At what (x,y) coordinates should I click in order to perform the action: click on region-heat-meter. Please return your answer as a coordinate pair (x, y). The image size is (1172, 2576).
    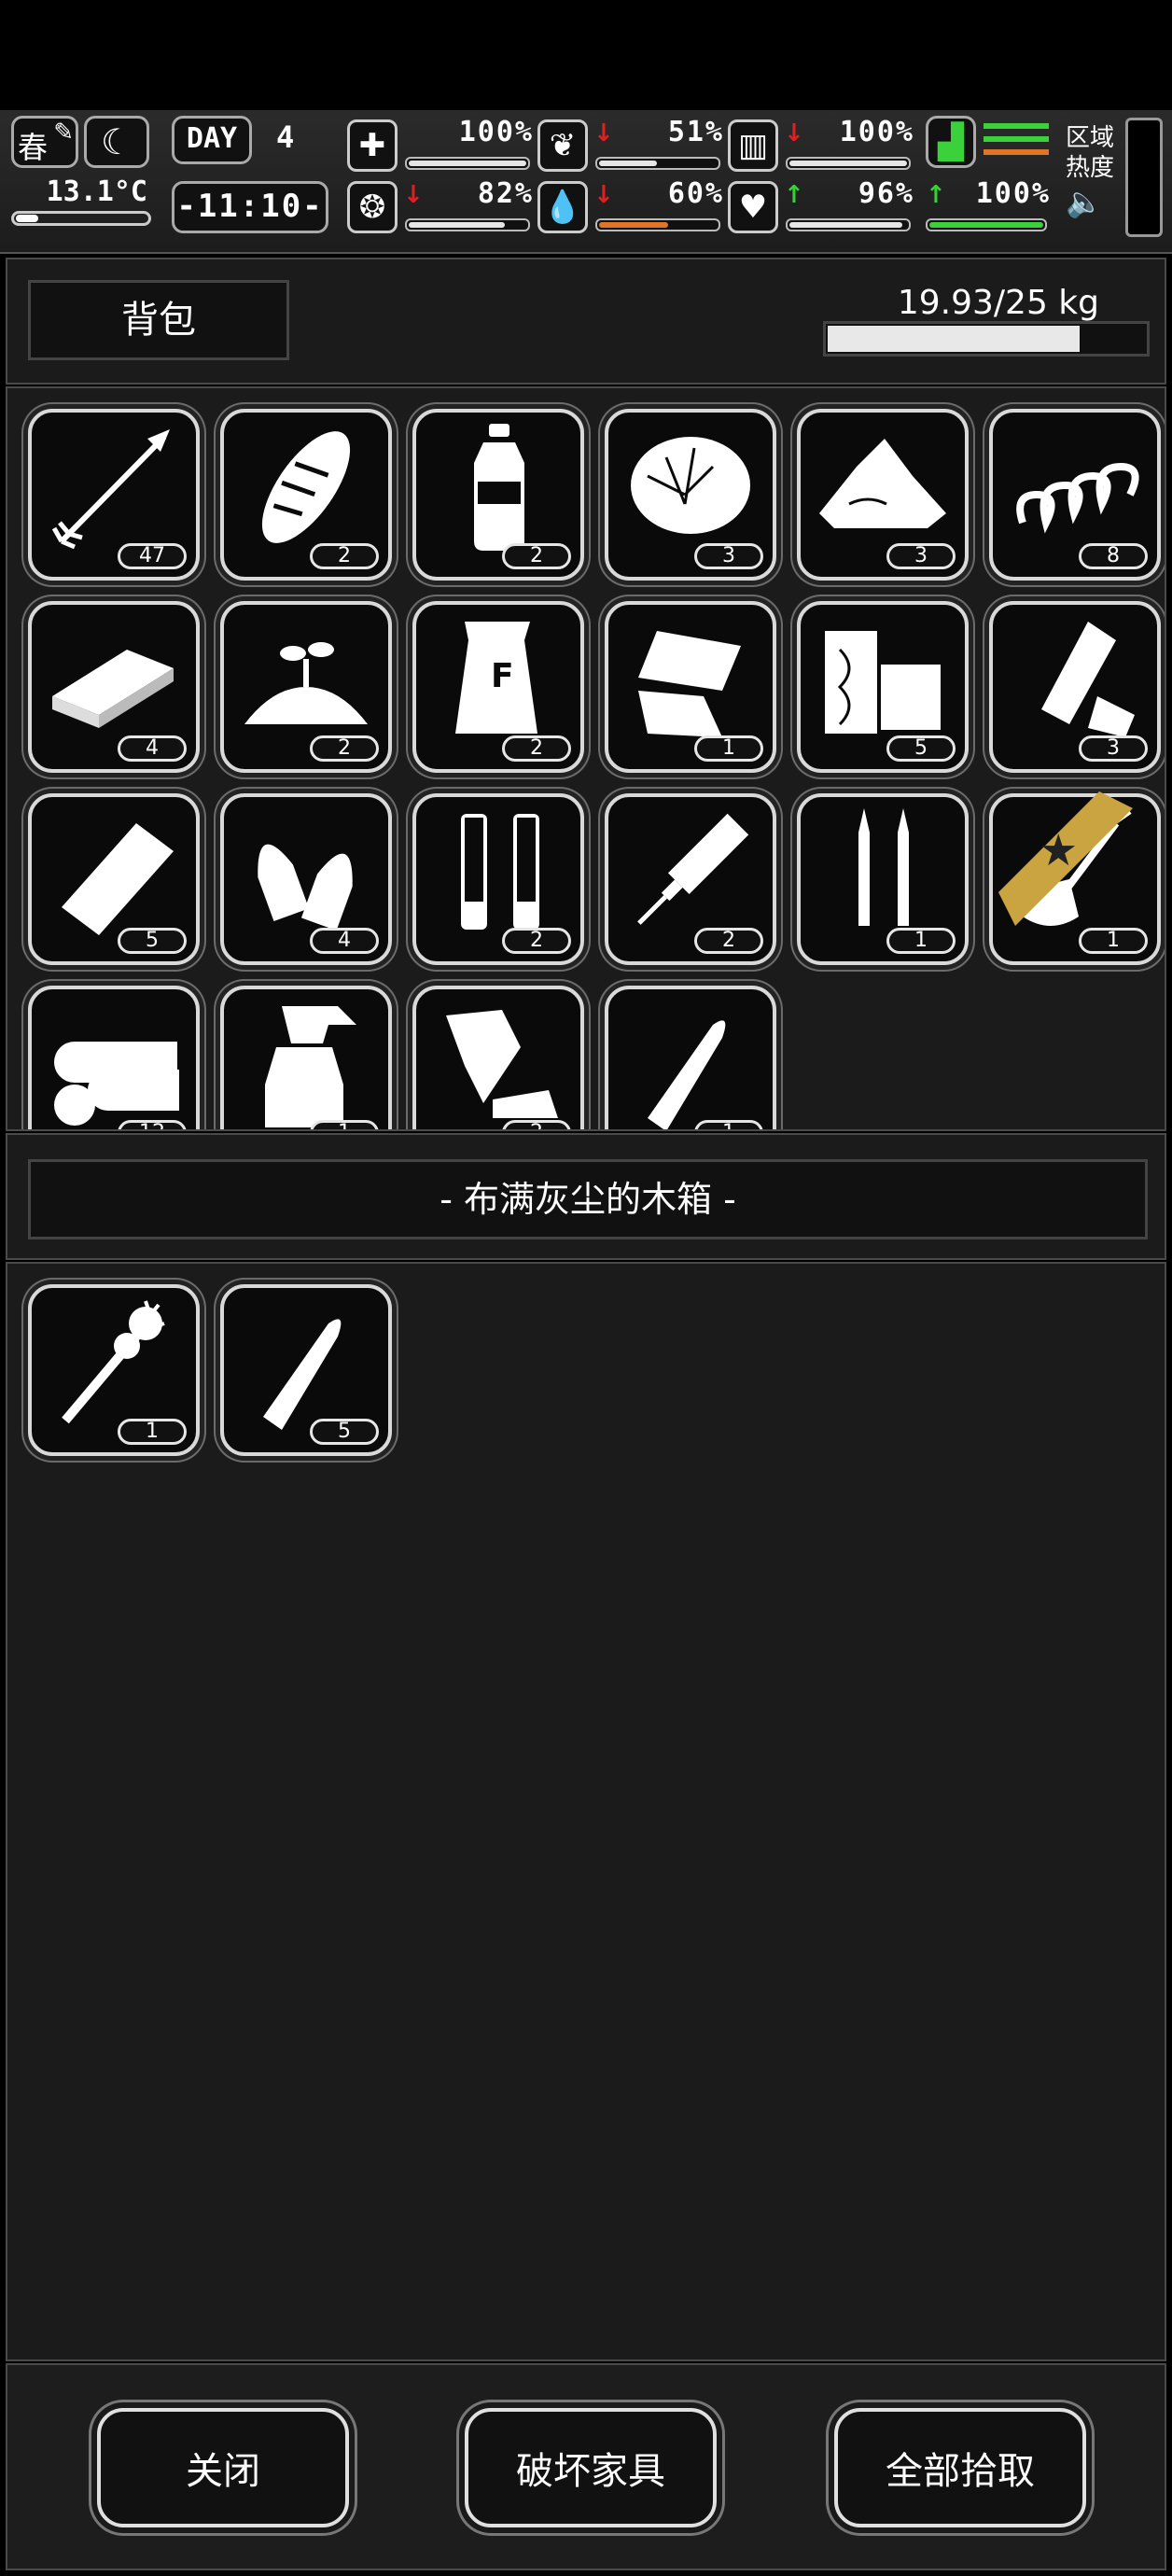
    Looking at the image, I should click on (1144, 177).